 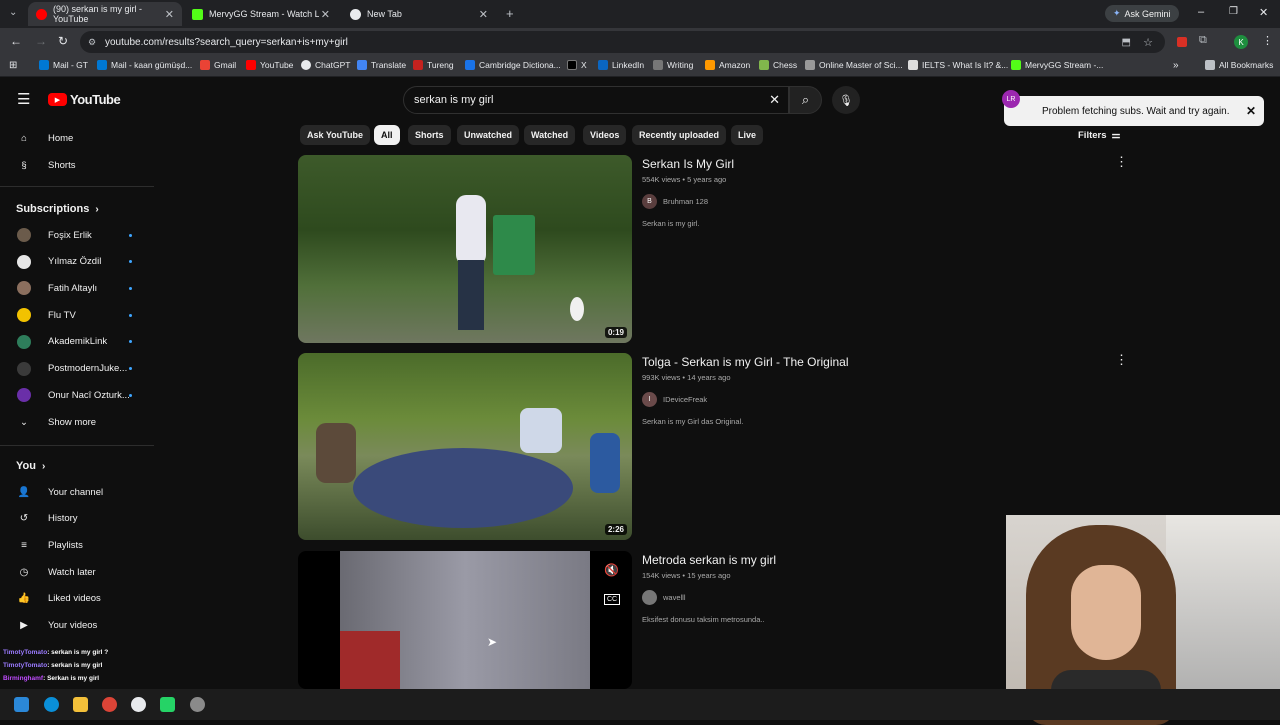 What do you see at coordinates (465, 249) in the screenshot?
I see `video-thumbnail: 0:19` at bounding box center [465, 249].